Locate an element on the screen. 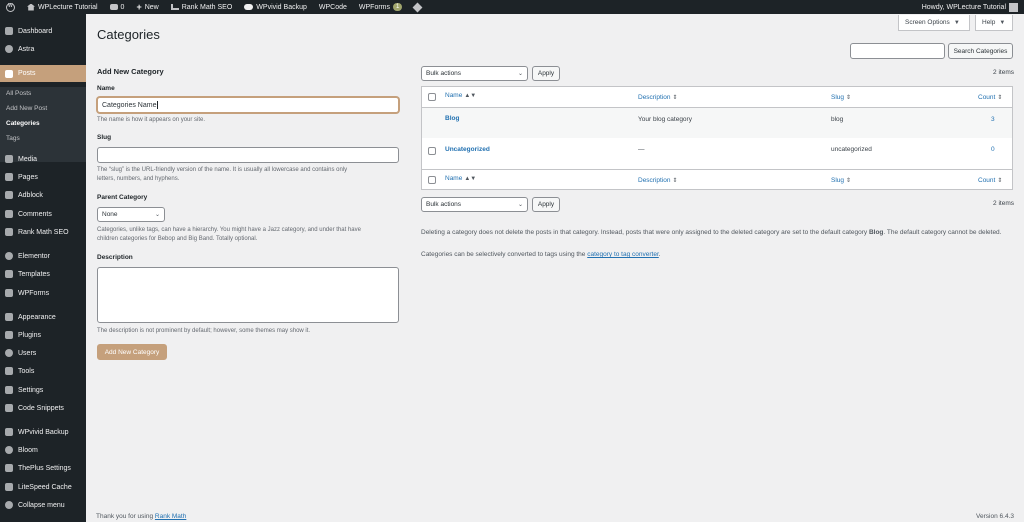  category-to-tag-converter-link: category to tag converter is located at coordinates (623, 254).